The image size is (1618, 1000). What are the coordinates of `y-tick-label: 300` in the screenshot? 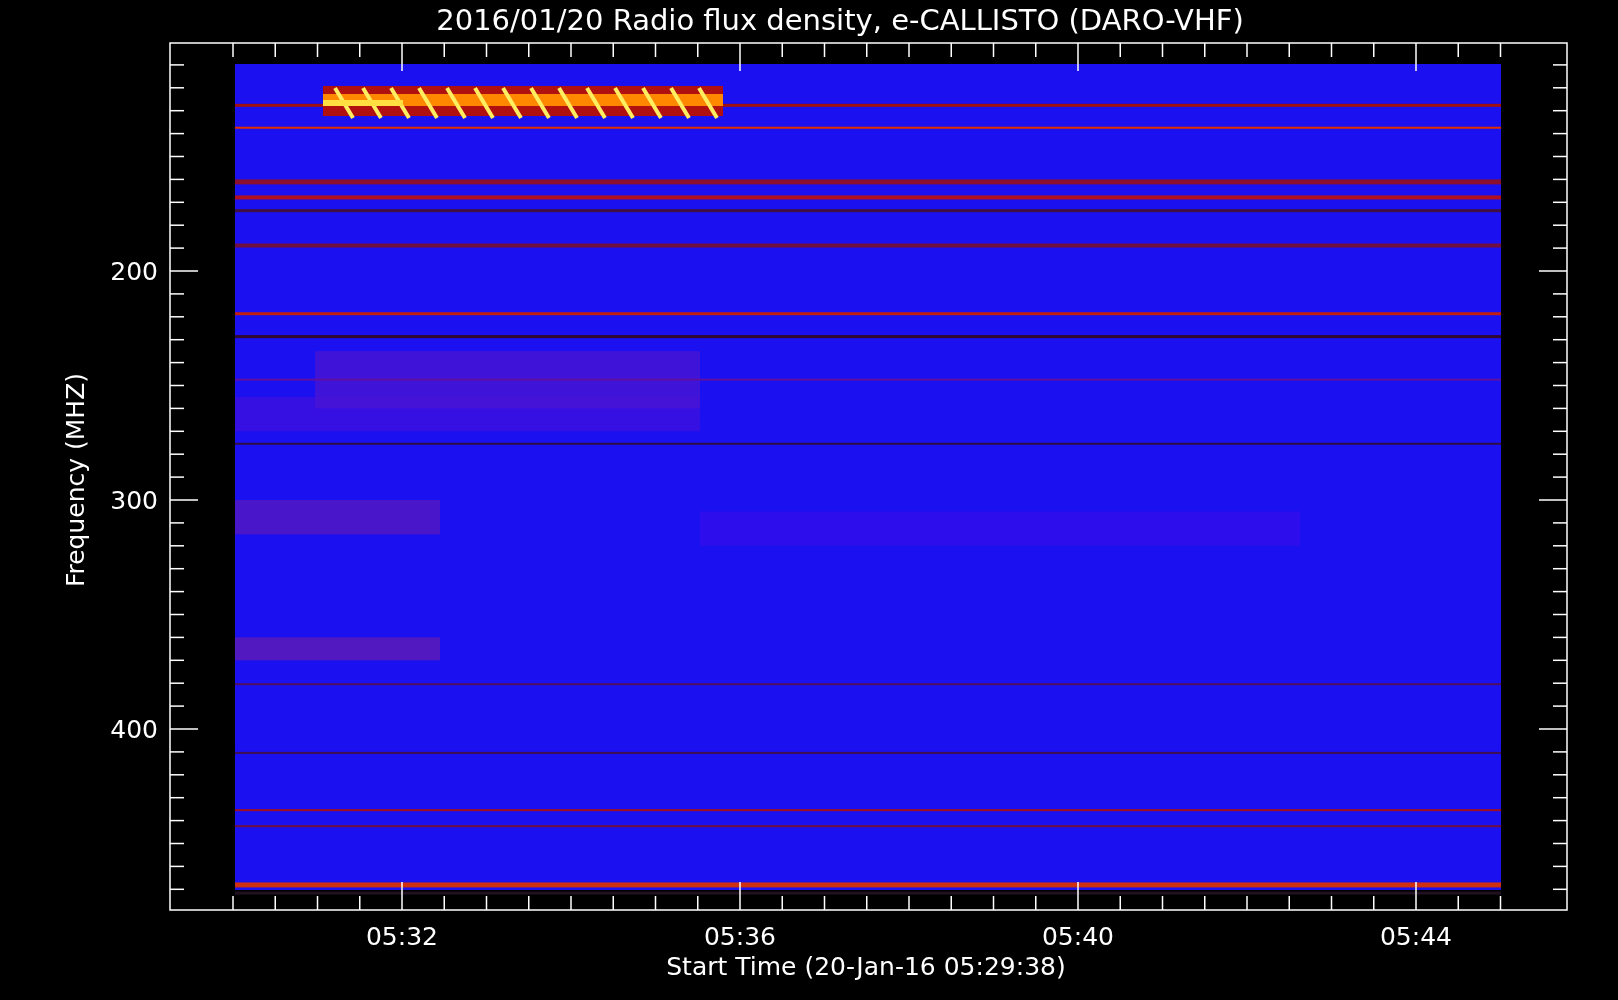 It's located at (134, 500).